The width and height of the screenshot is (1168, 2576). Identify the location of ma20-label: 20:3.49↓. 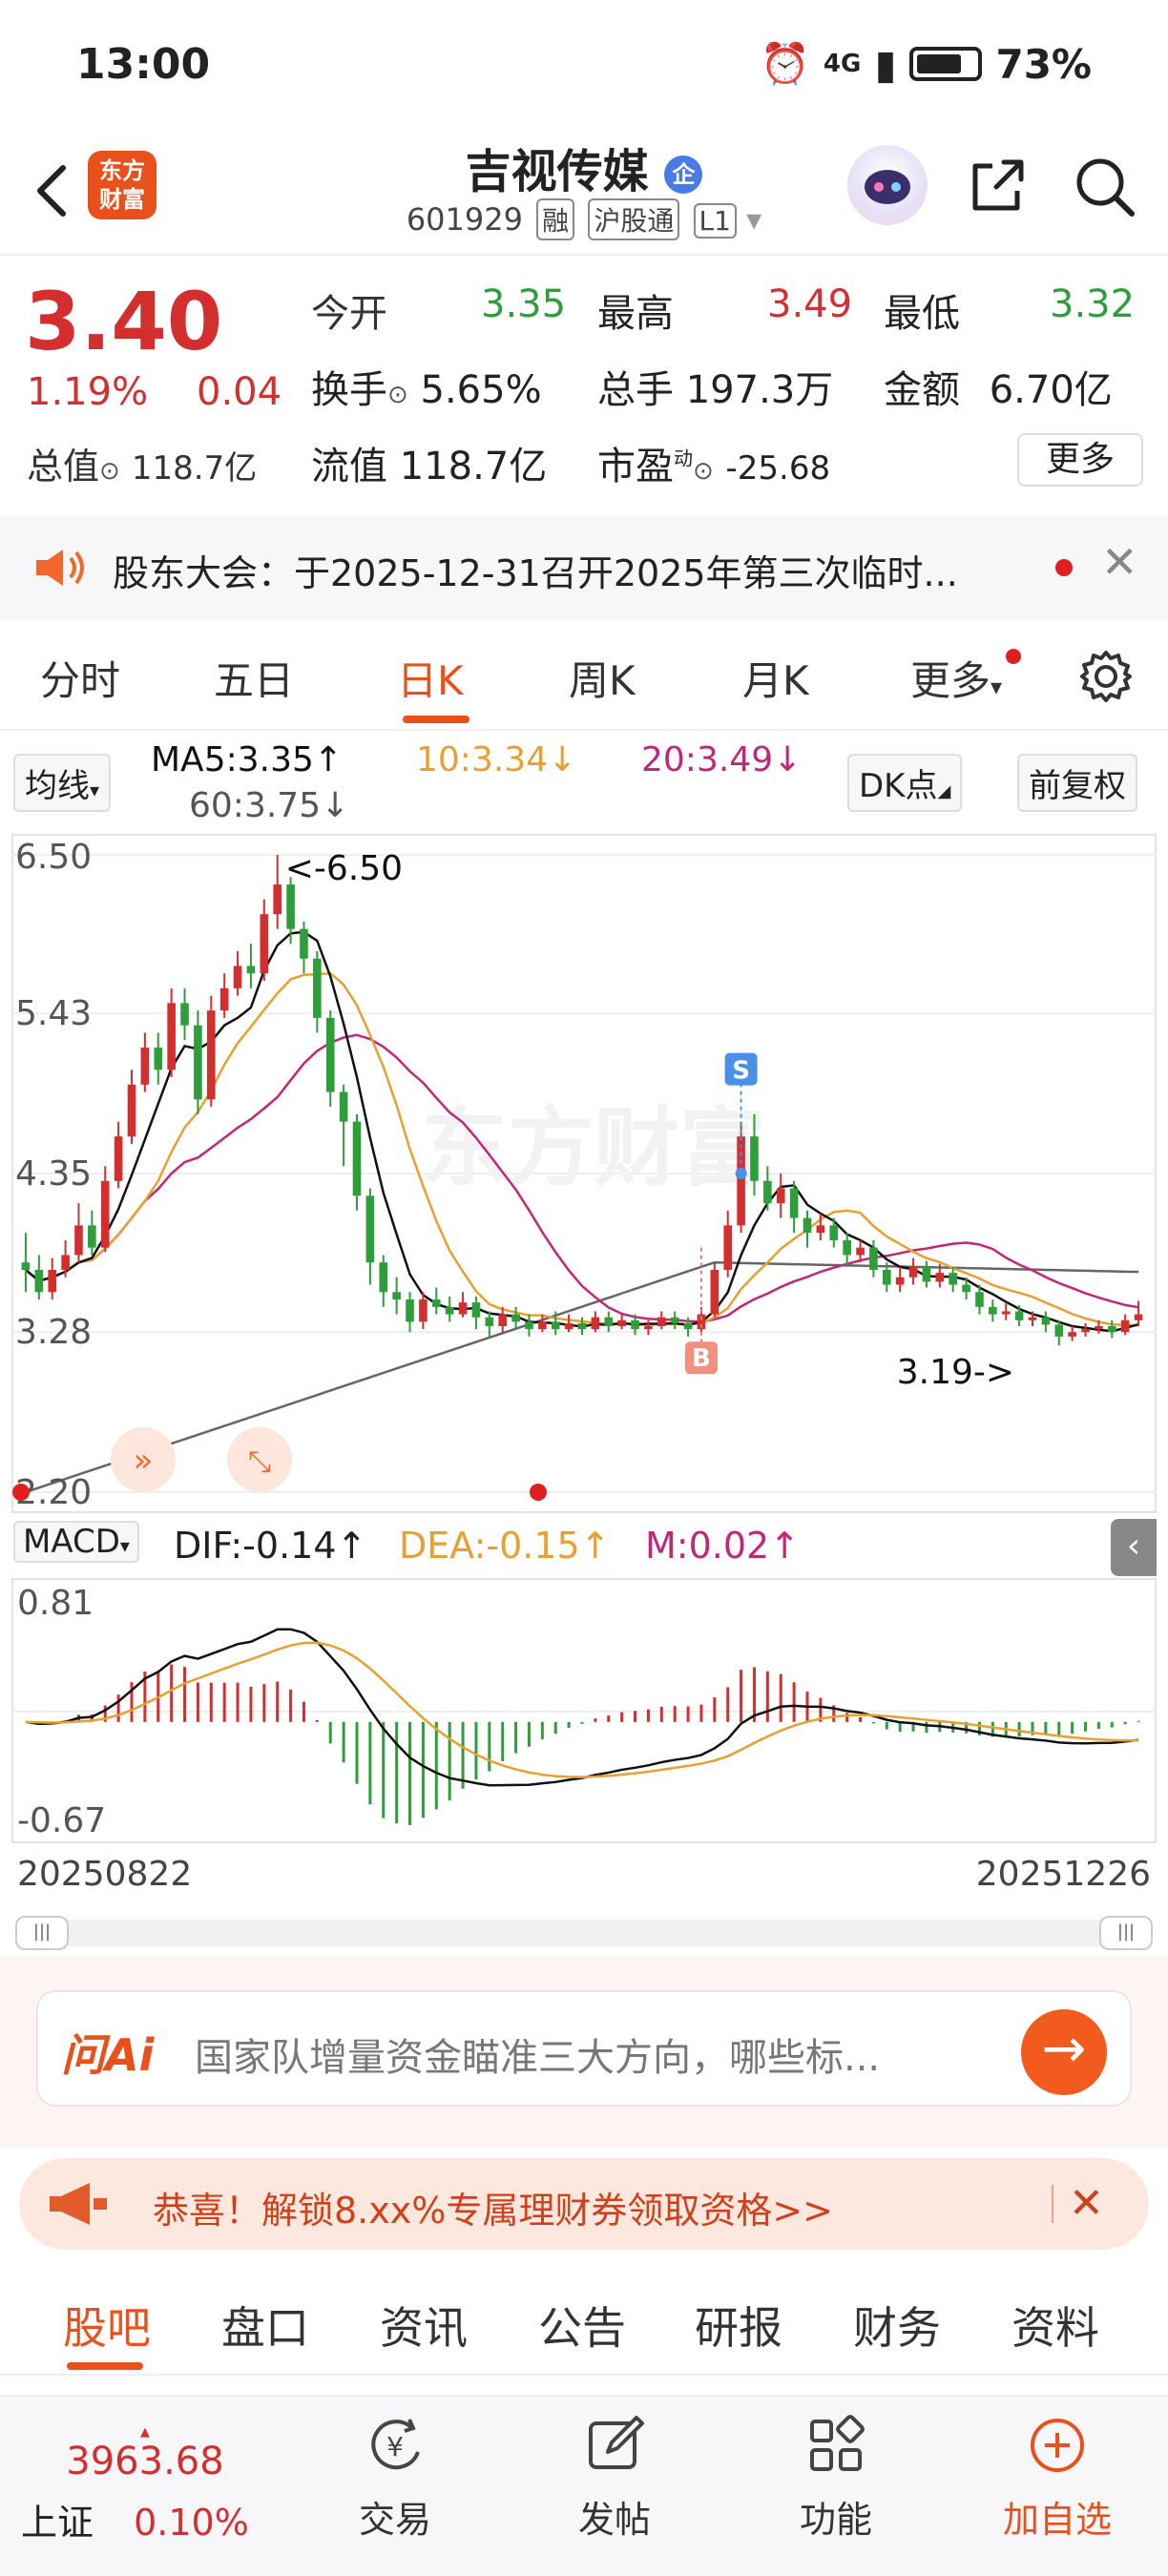
(722, 759).